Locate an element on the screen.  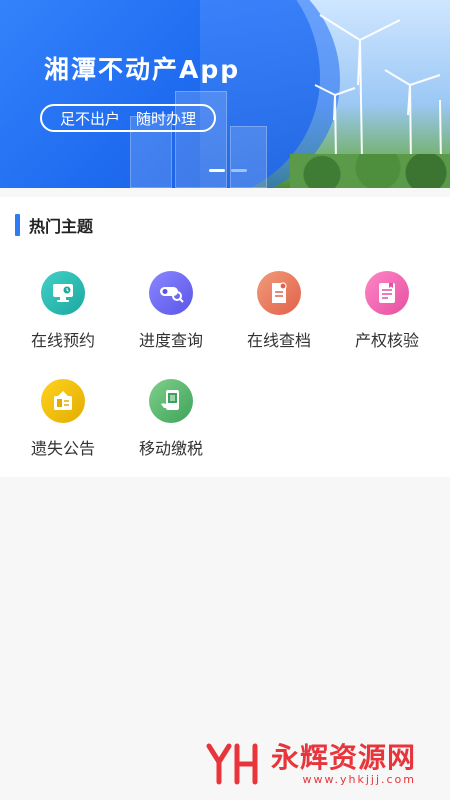
banner-title: 湘潭不动产App is located at coordinates (142, 69).